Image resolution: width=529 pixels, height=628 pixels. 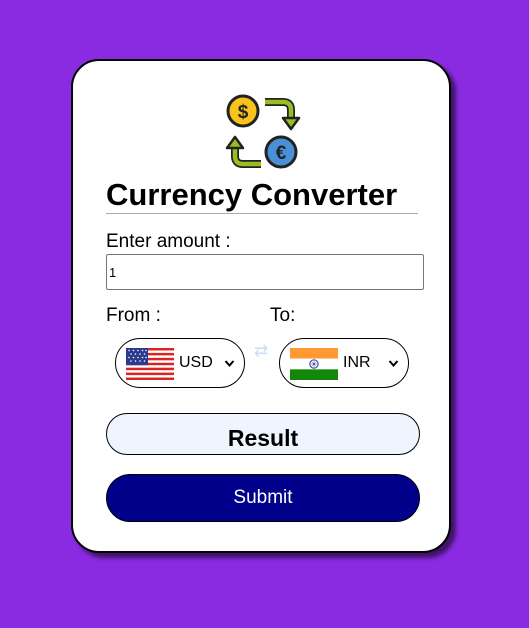 What do you see at coordinates (357, 362) in the screenshot?
I see `to-currency-code: INR` at bounding box center [357, 362].